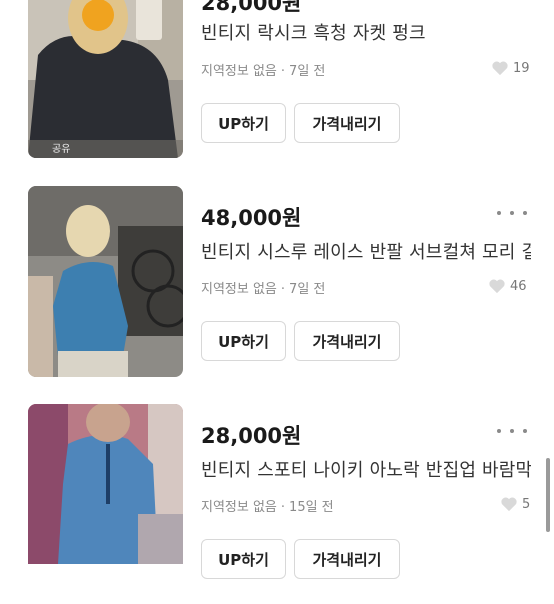 Image resolution: width=554 pixels, height=604 pixels. What do you see at coordinates (366, 32) in the screenshot?
I see `listing-title: 빈티지 락시크 흑청 자켓 펑크` at bounding box center [366, 32].